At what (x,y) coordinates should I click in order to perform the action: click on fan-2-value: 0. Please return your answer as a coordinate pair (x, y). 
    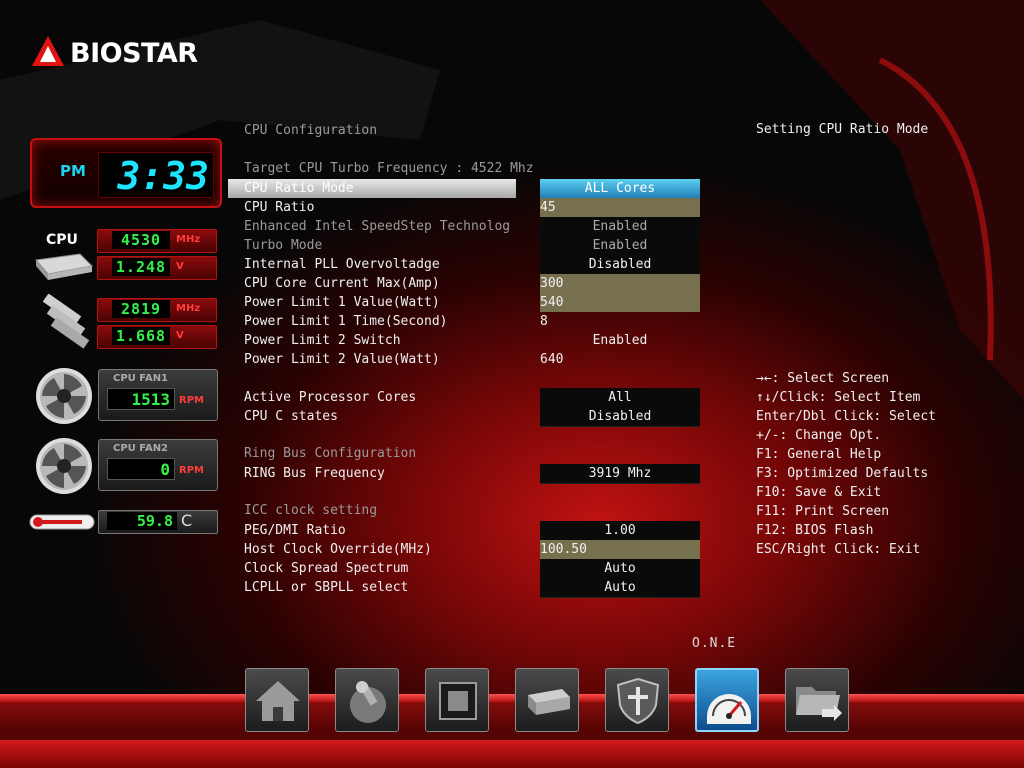
    Looking at the image, I should click on (141, 469).